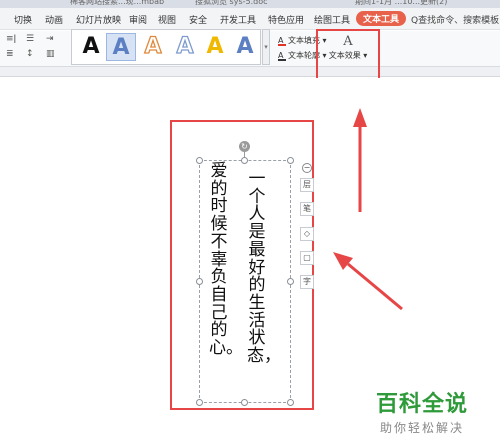 The image size is (500, 446). Describe the element at coordinates (422, 428) in the screenshot. I see `watermark-subtitle: 助你轻松解决` at that location.